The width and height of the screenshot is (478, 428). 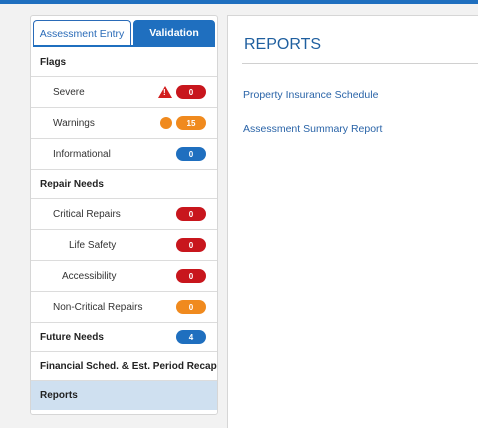 I want to click on nav-item-financial-recap: Financial Sched. & Est. Period Recap, so click(x=124, y=366).